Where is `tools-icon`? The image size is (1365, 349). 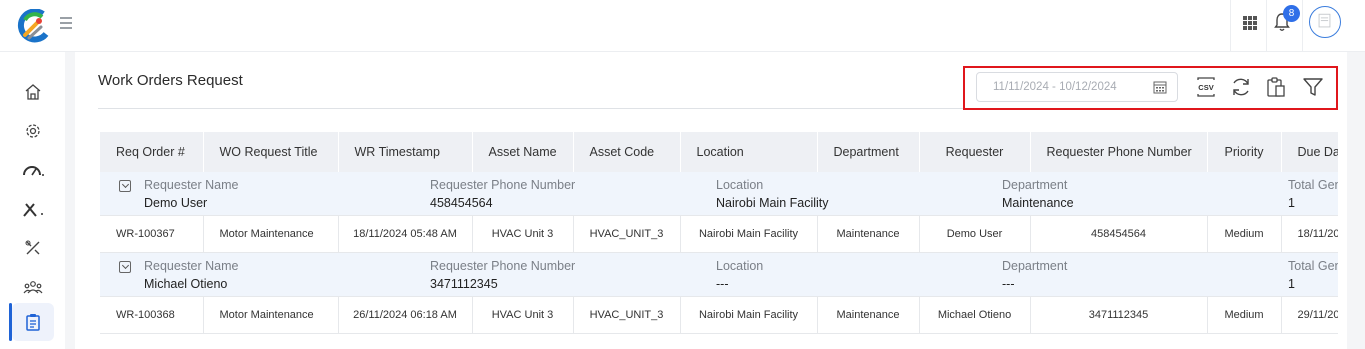
tools-icon is located at coordinates (33, 210).